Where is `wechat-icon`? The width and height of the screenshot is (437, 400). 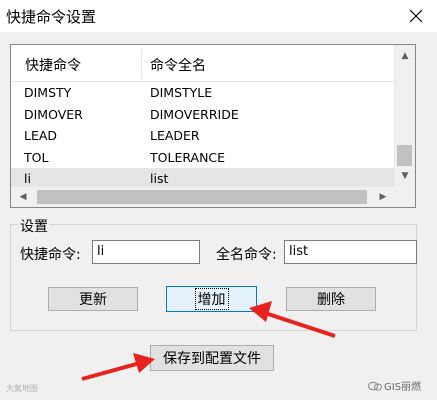 wechat-icon is located at coordinates (375, 385).